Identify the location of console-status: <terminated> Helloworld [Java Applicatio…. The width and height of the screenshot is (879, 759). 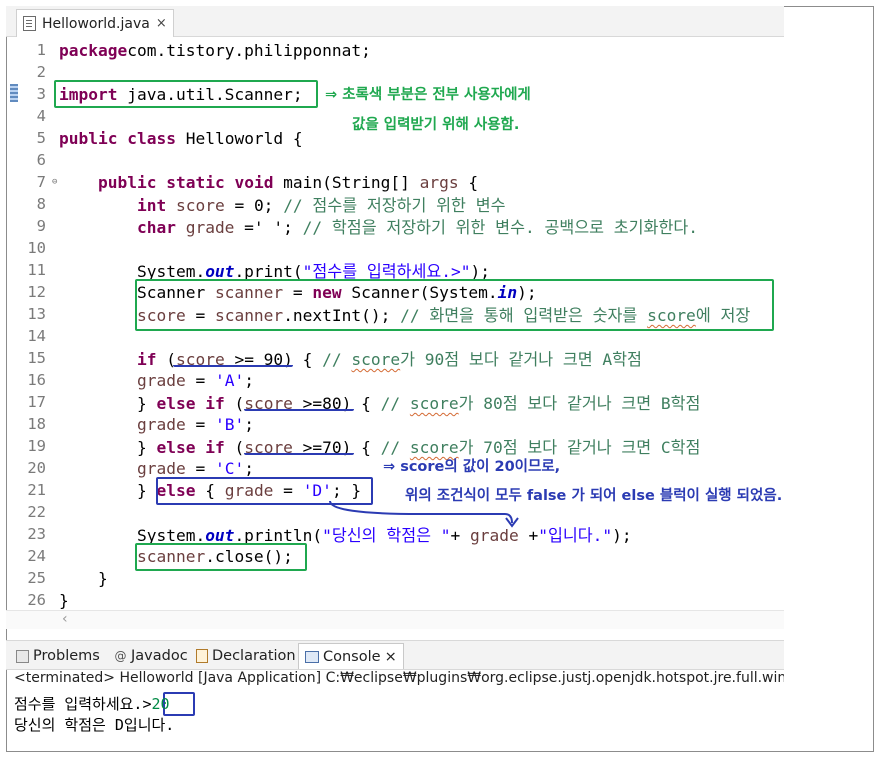
(399, 678).